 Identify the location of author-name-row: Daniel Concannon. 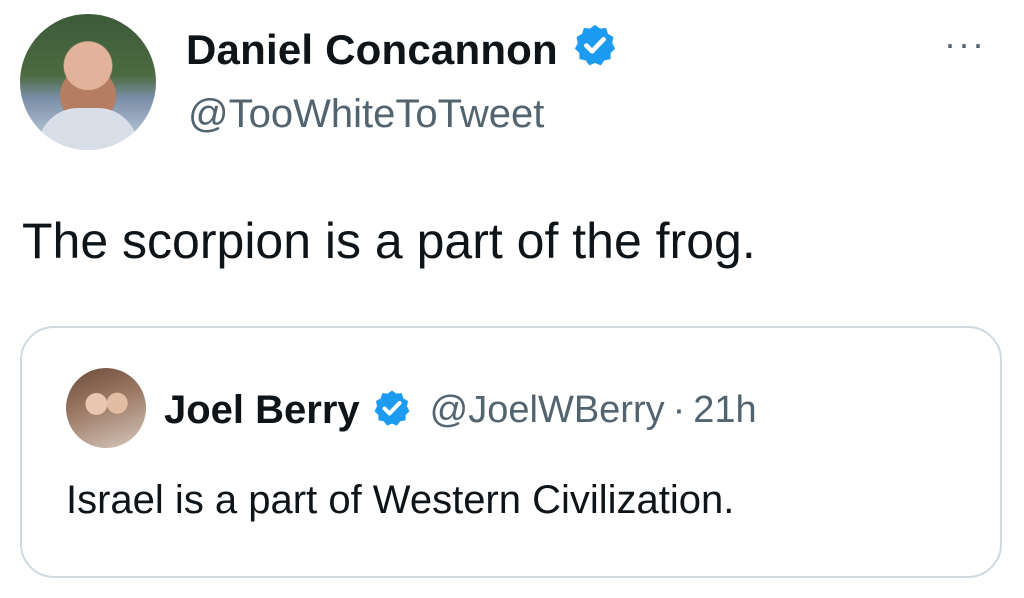
(402, 50).